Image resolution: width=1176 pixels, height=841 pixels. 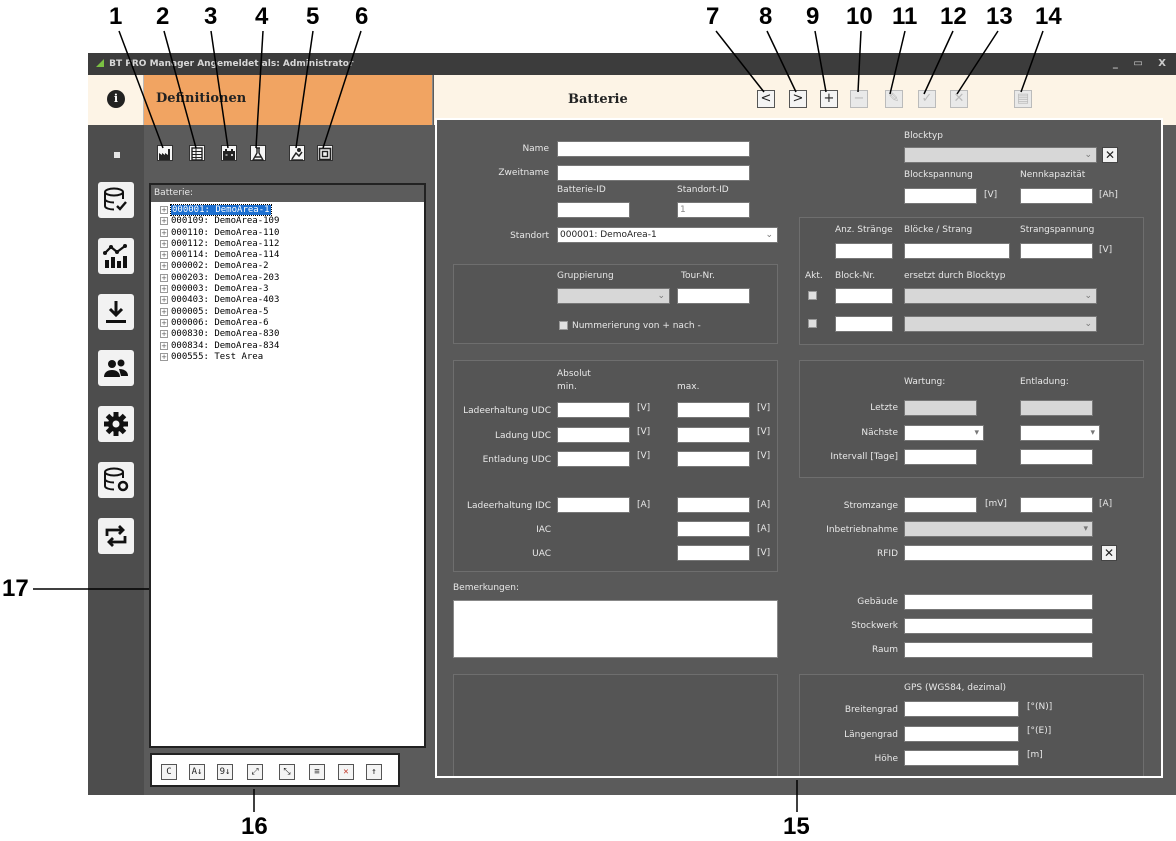 I want to click on hoehe-input, so click(x=961, y=758).